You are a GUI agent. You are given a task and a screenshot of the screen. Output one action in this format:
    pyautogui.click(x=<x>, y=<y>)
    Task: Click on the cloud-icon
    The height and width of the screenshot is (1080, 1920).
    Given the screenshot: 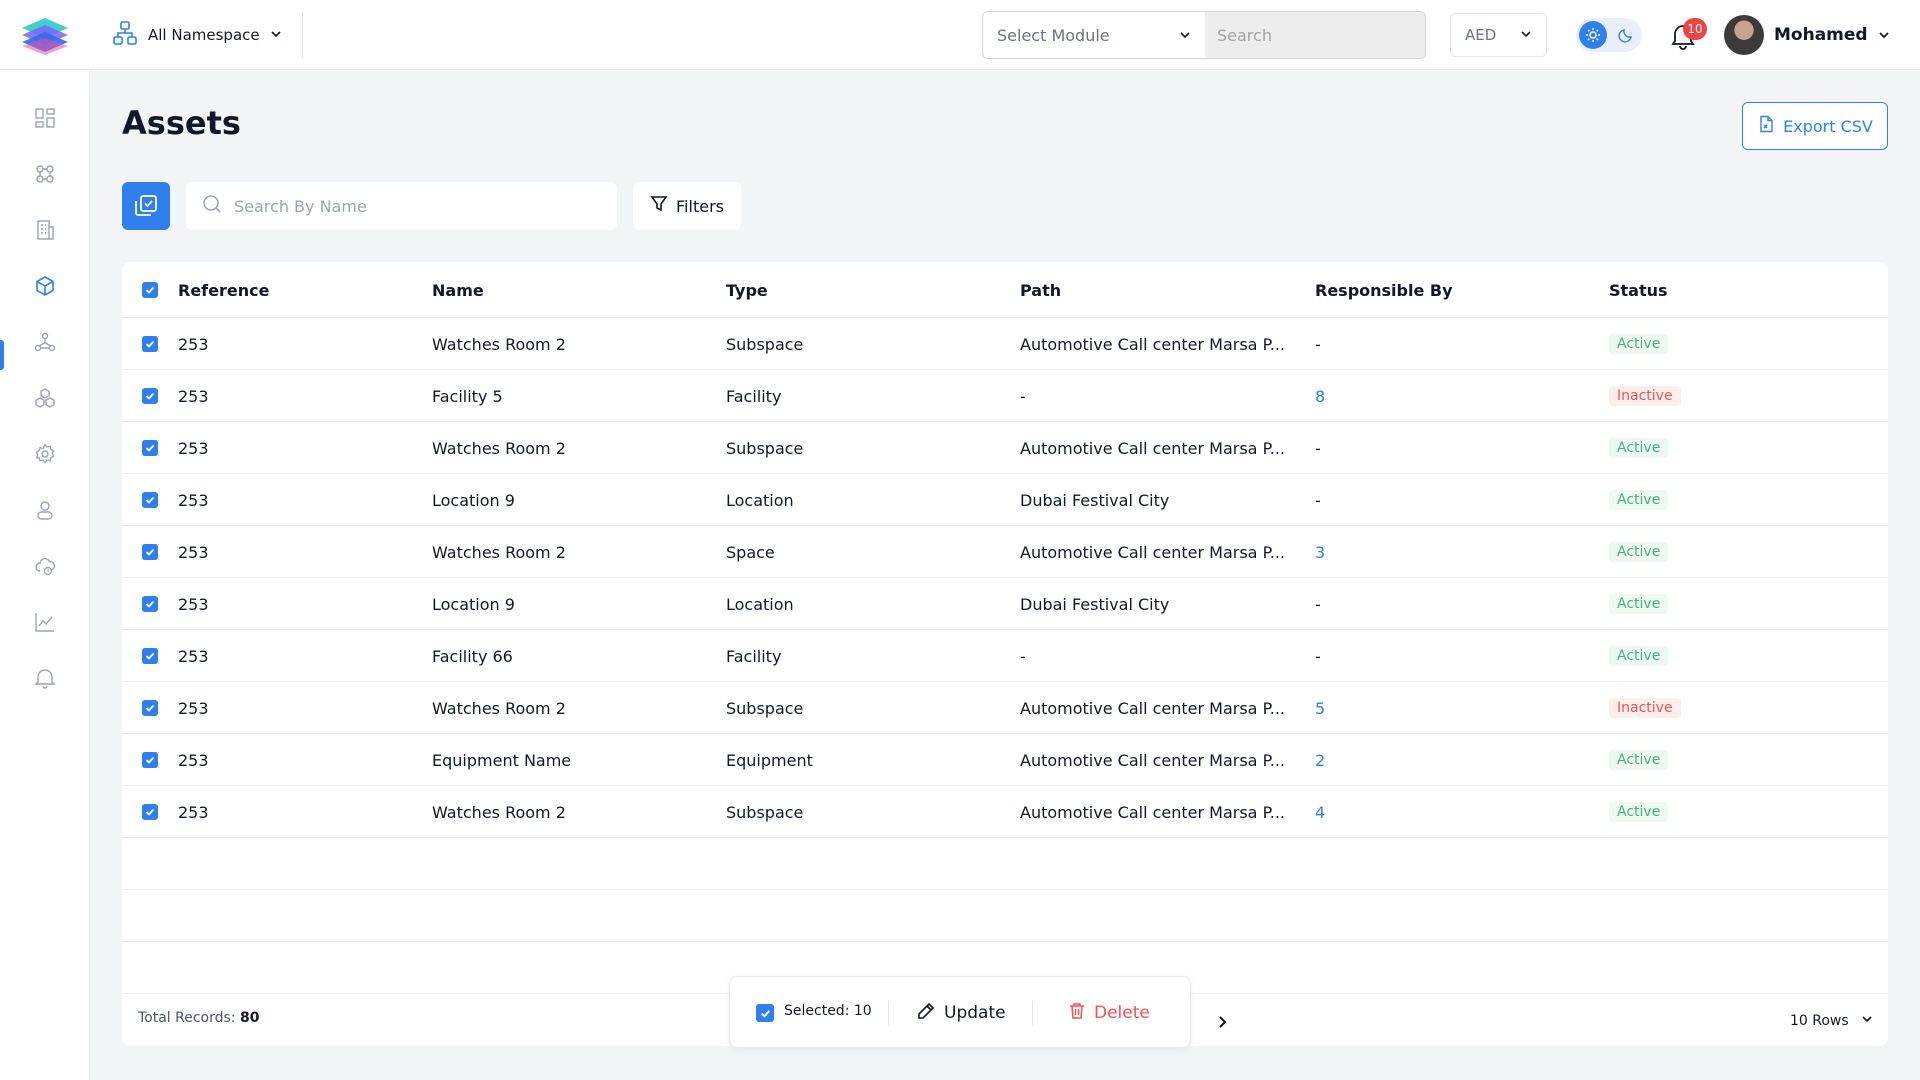 What is the action you would take?
    pyautogui.click(x=45, y=566)
    